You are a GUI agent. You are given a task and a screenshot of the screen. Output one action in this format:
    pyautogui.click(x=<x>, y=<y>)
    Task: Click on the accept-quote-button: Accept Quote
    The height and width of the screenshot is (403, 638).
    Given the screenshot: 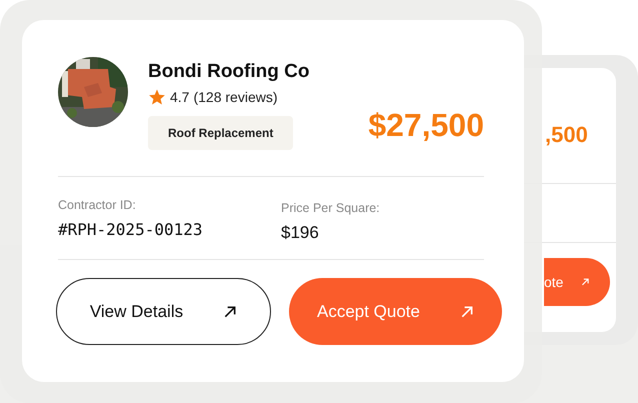 What is the action you would take?
    pyautogui.click(x=395, y=311)
    